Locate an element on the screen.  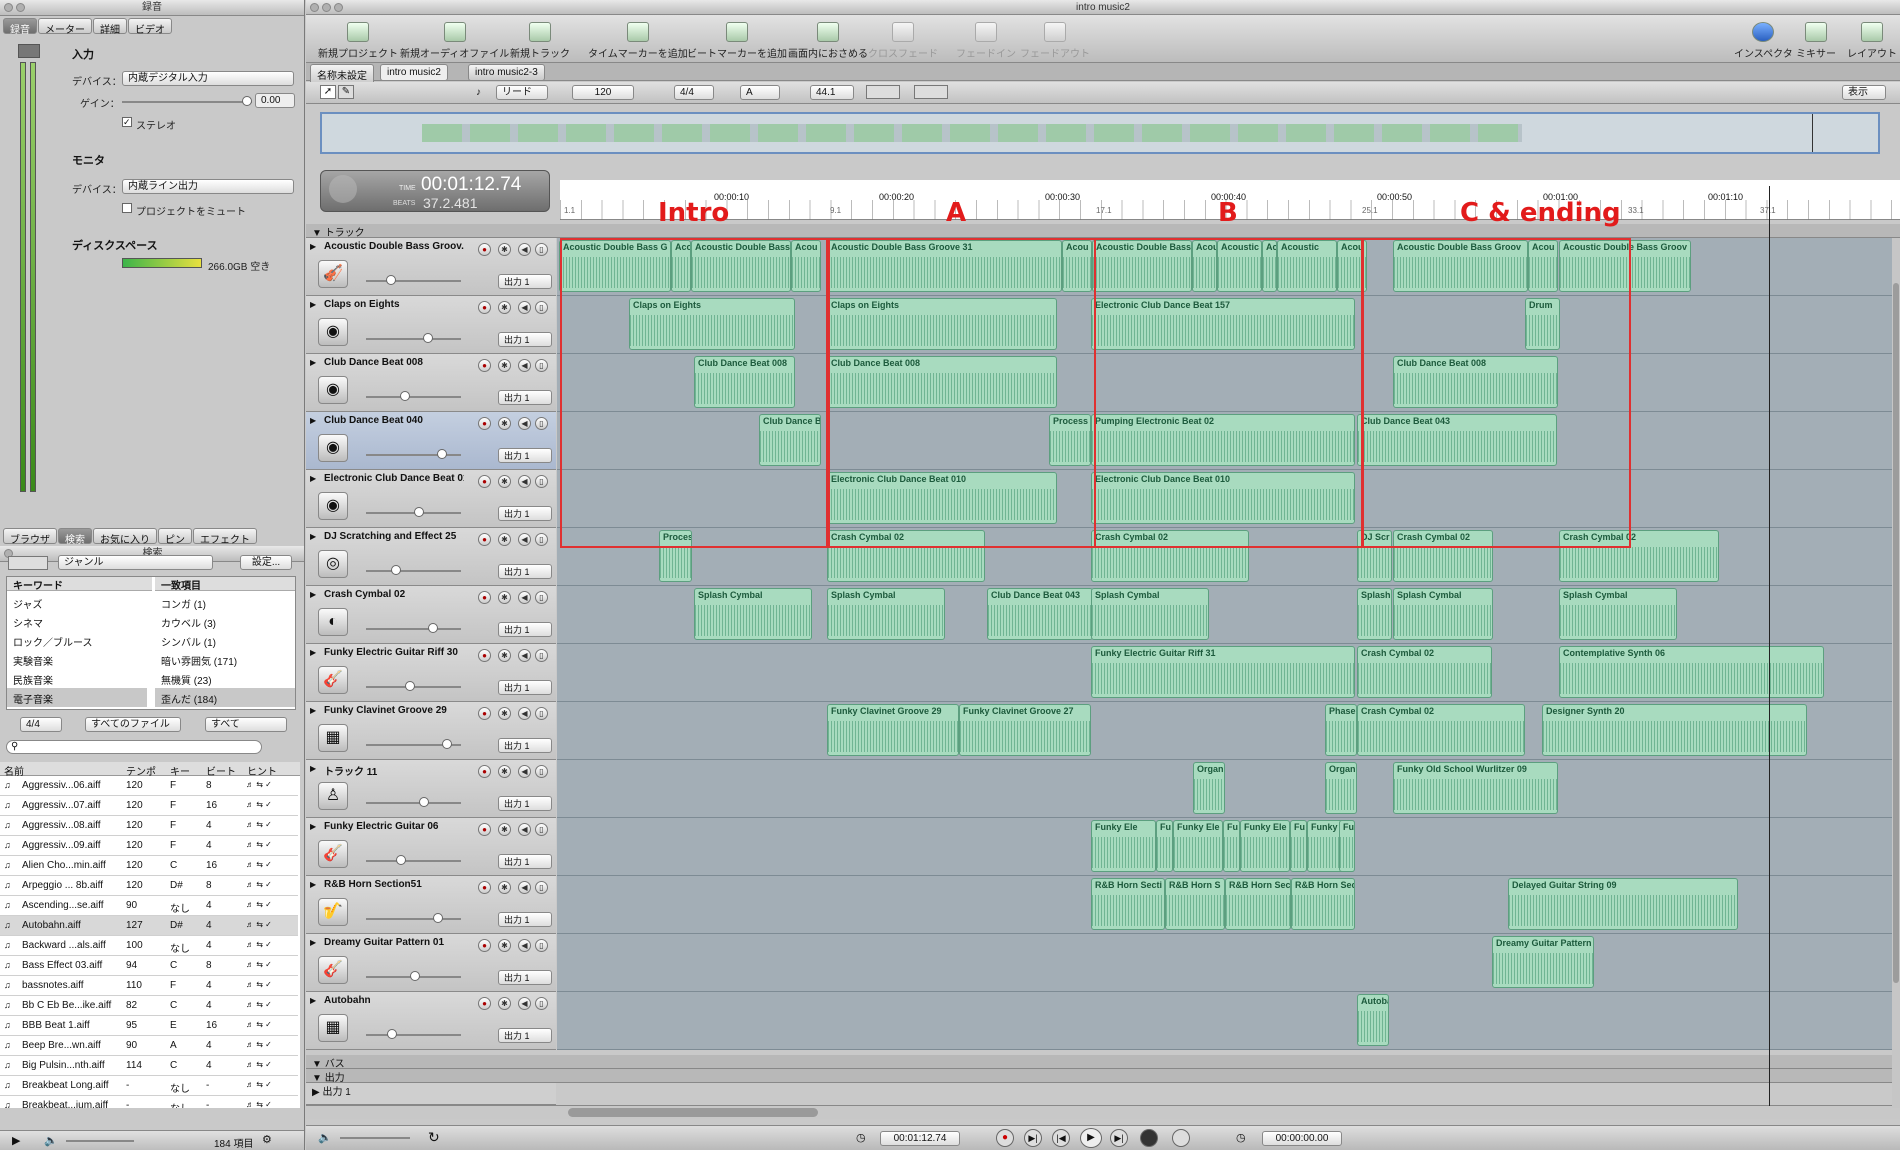
audio-region: Funky Ele is located at coordinates (1123, 846).